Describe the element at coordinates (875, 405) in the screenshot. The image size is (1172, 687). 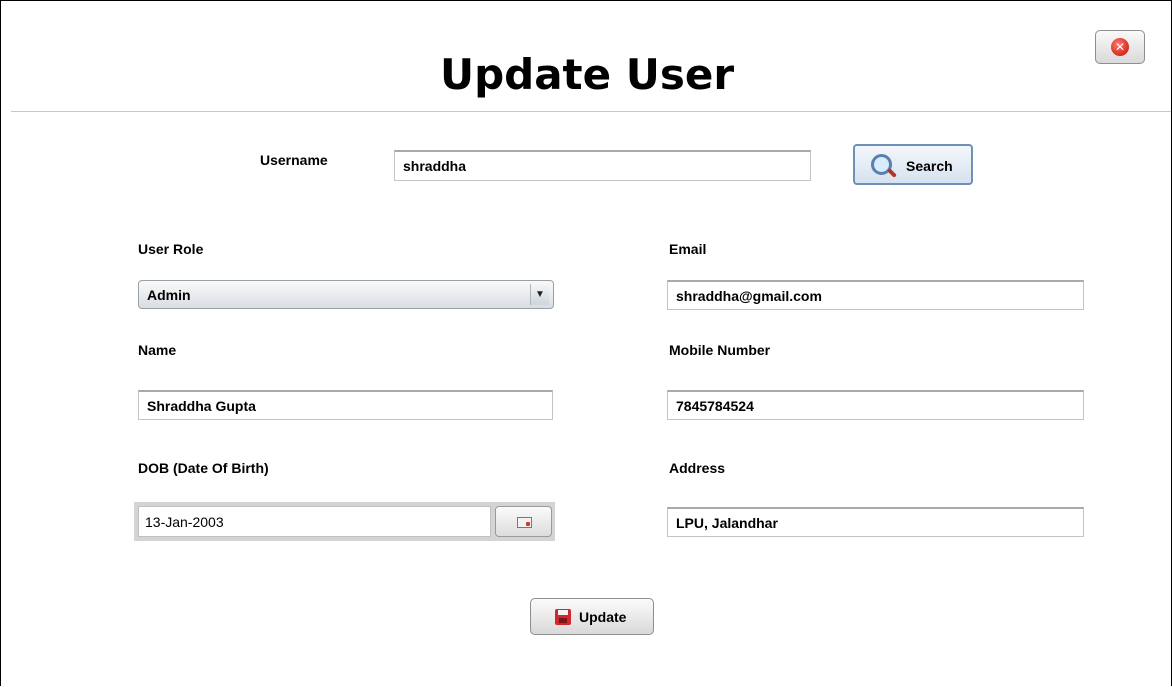
I see `mobile-field` at that location.